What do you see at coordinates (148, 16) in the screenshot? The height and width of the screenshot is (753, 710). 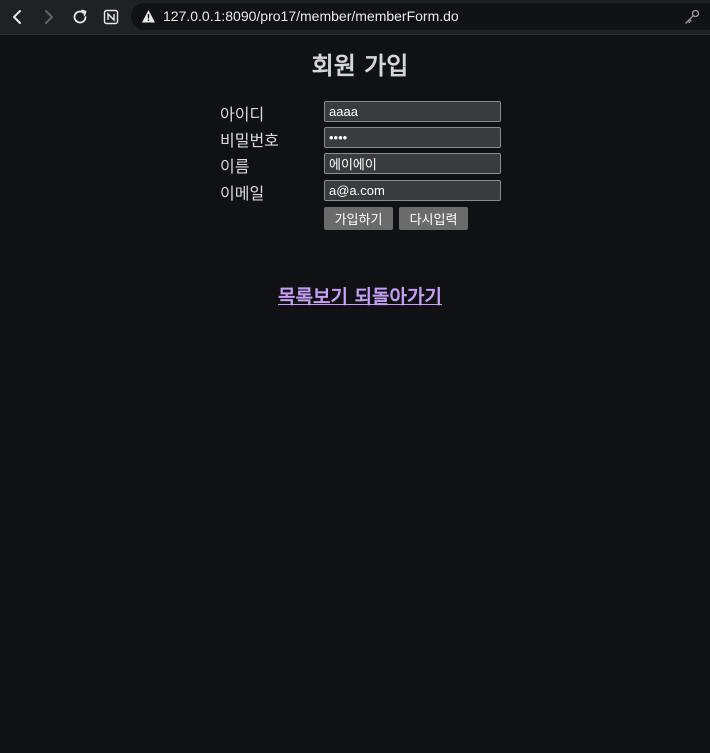 I see `warning-triangle-icon` at bounding box center [148, 16].